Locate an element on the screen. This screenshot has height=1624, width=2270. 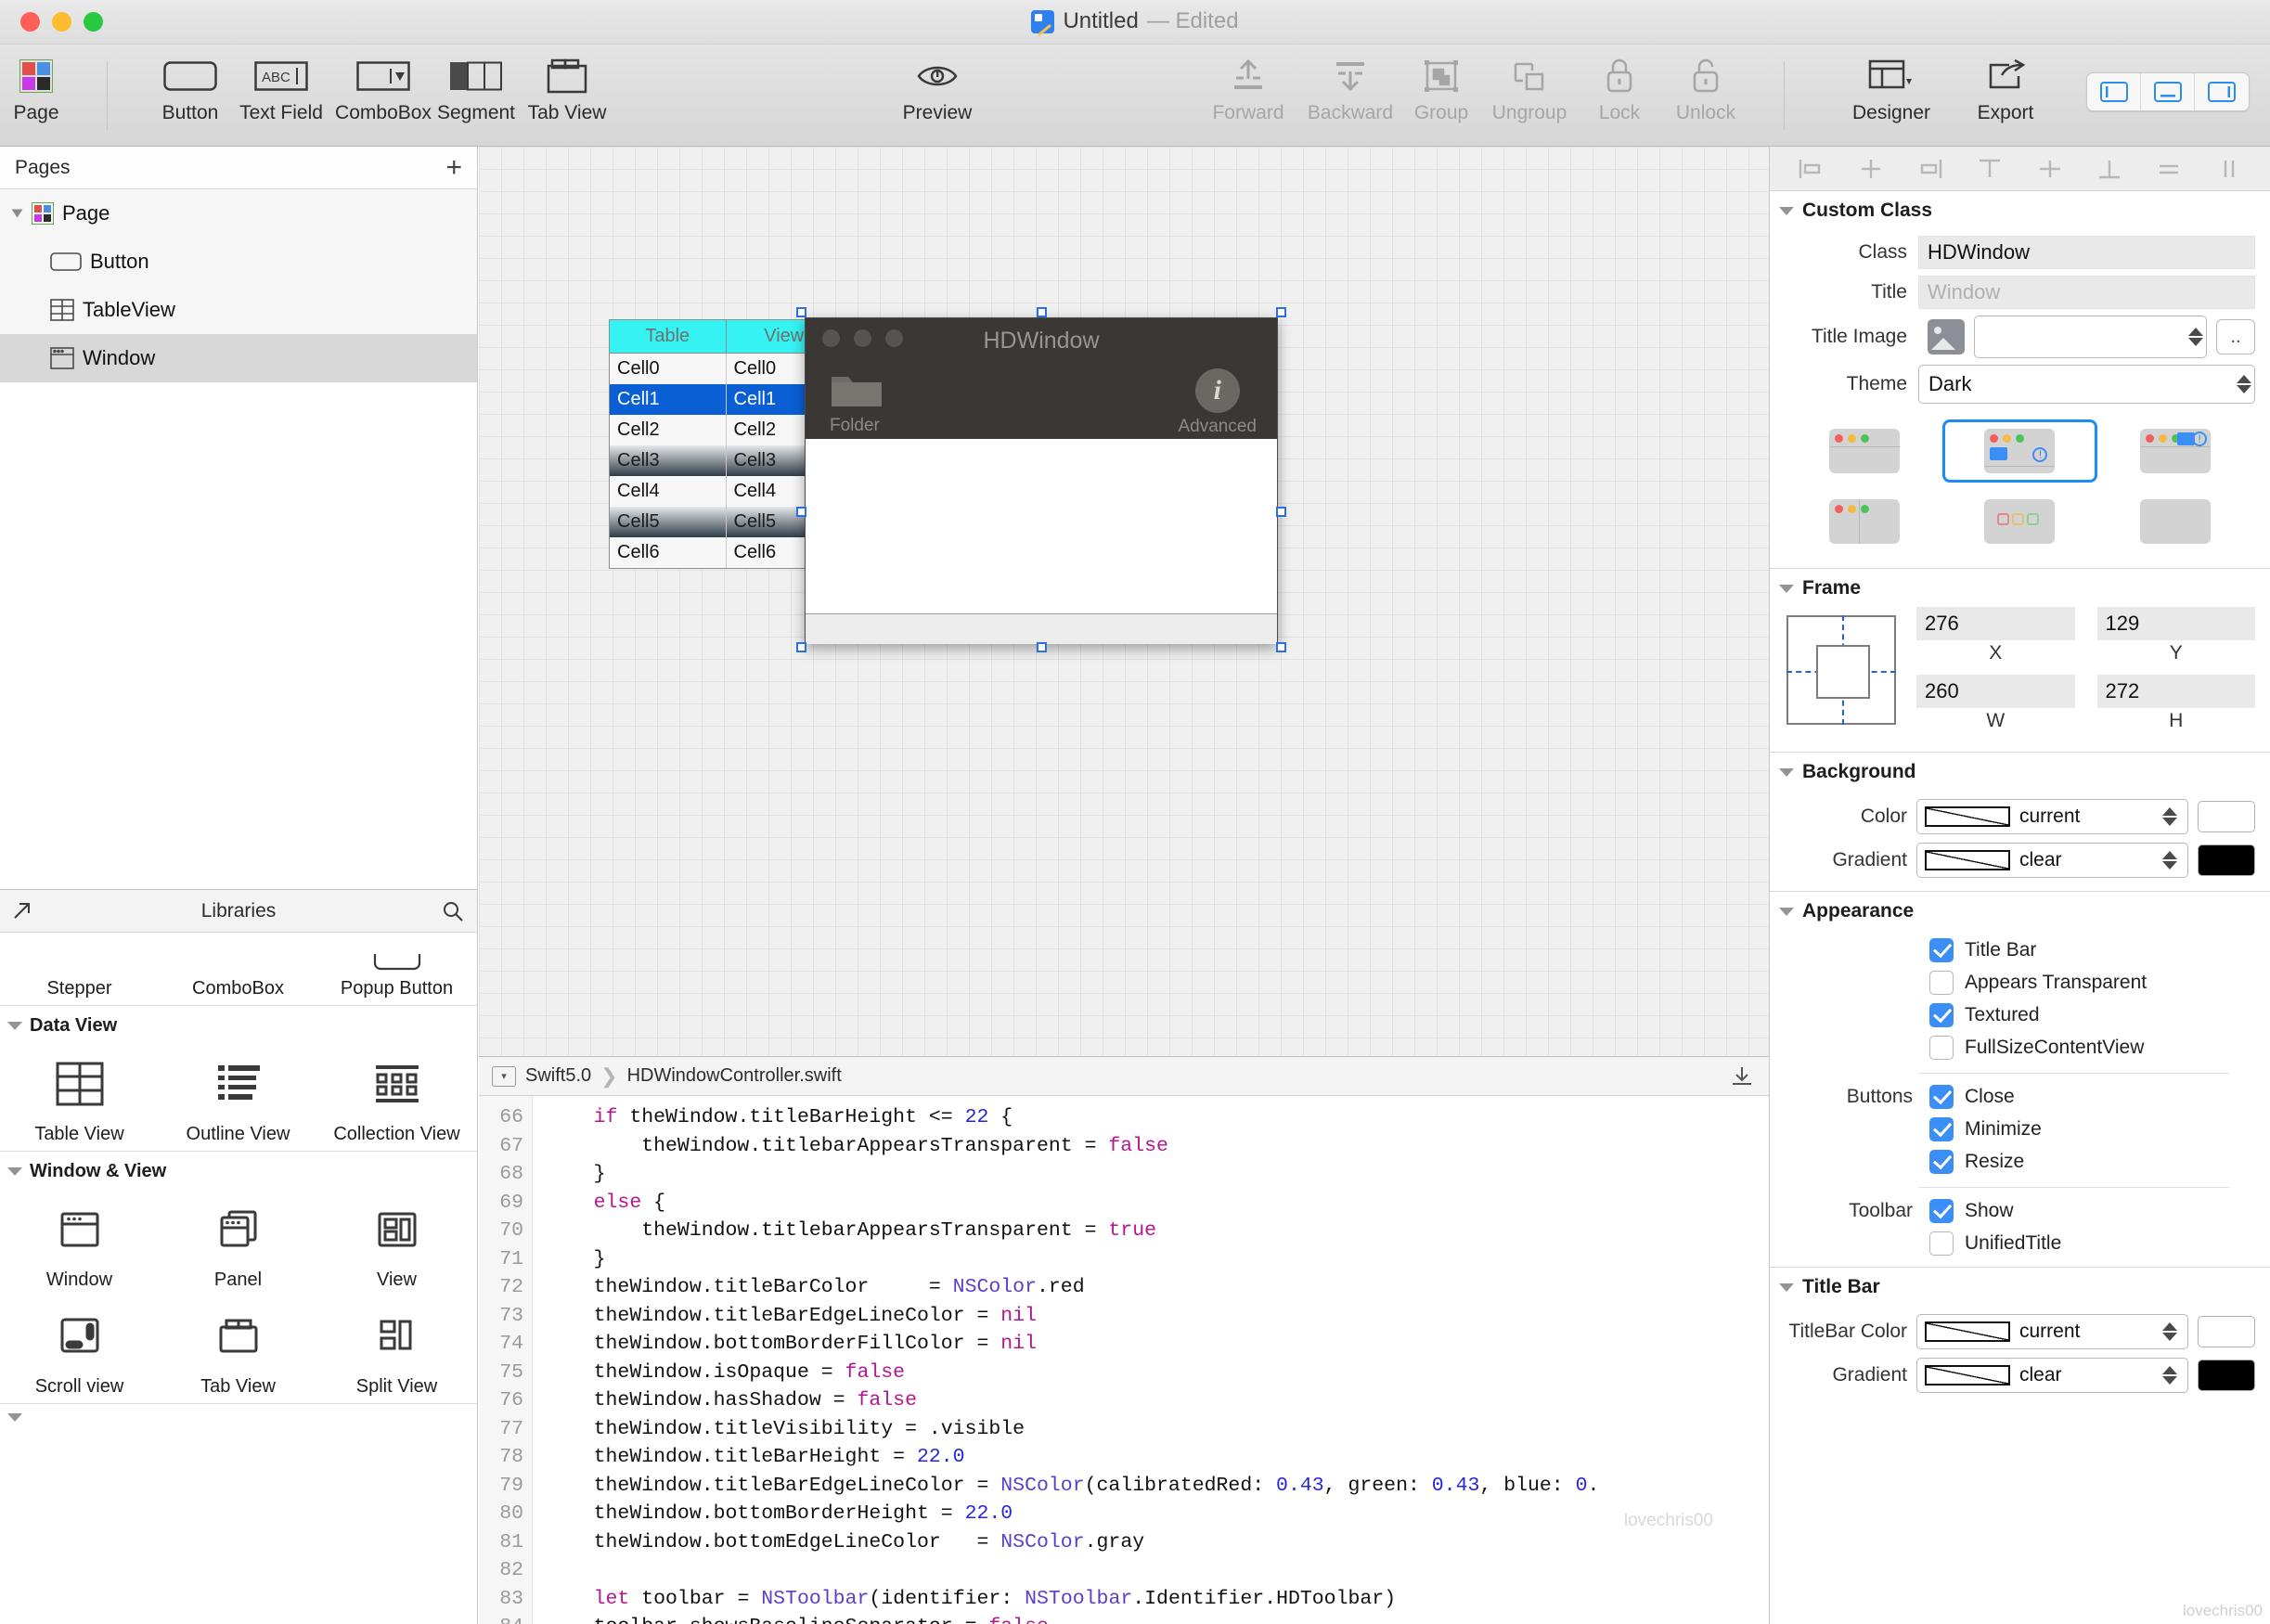
resize-handle-mr is located at coordinates (1281, 512).